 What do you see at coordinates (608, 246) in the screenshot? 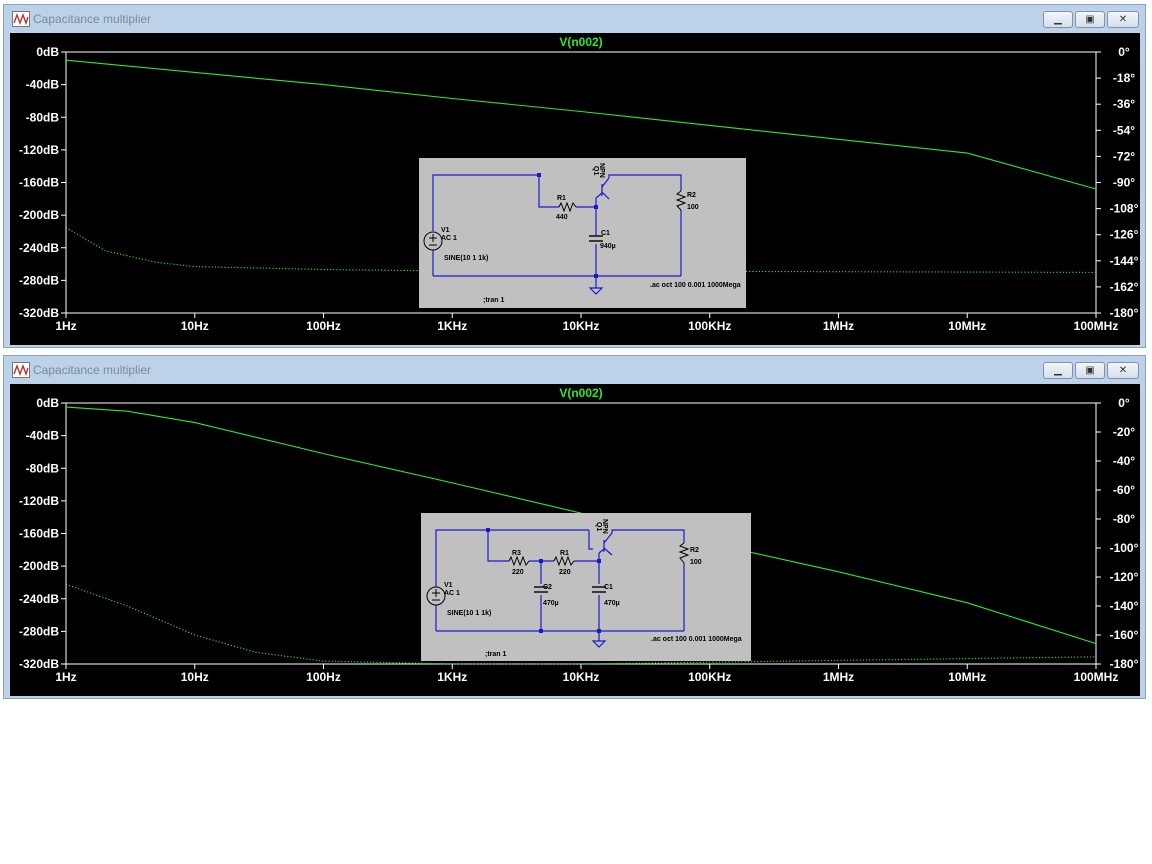
I see `c1-value-label: 940µ` at bounding box center [608, 246].